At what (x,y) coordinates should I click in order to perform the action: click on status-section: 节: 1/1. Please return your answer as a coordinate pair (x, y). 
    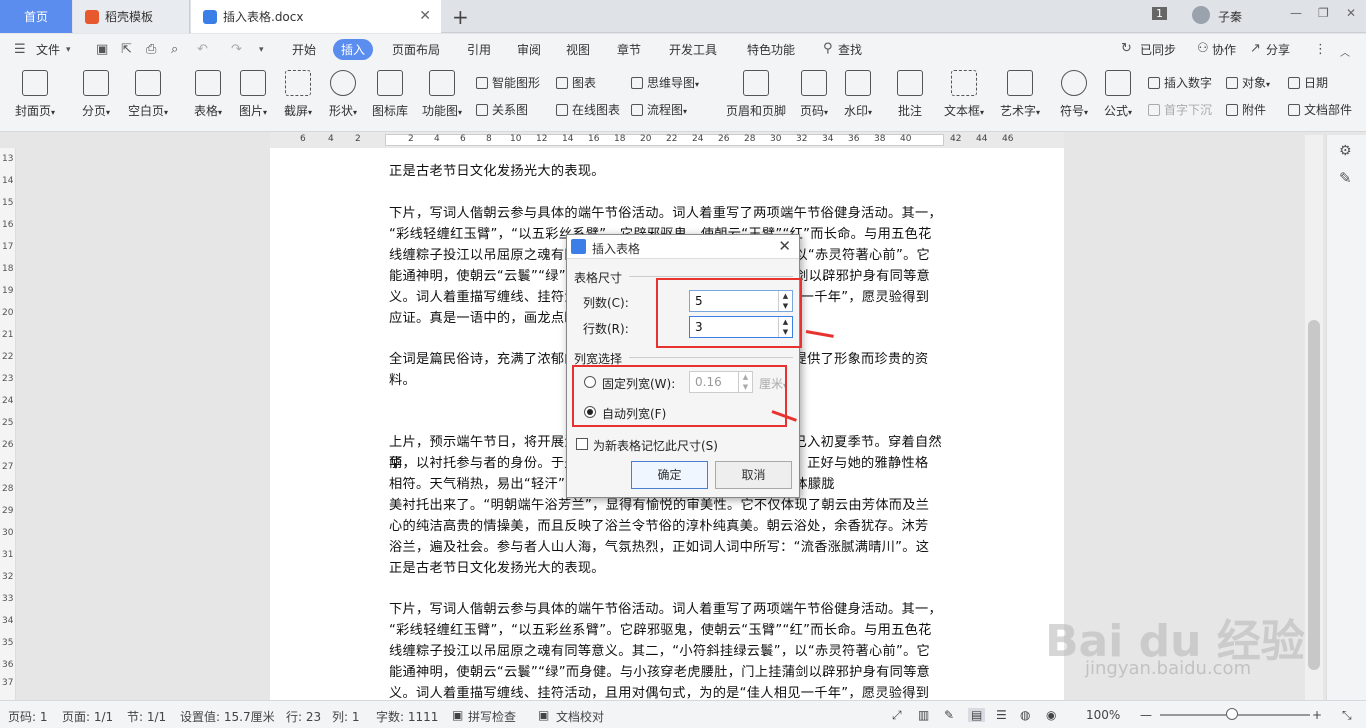
    Looking at the image, I should click on (146, 716).